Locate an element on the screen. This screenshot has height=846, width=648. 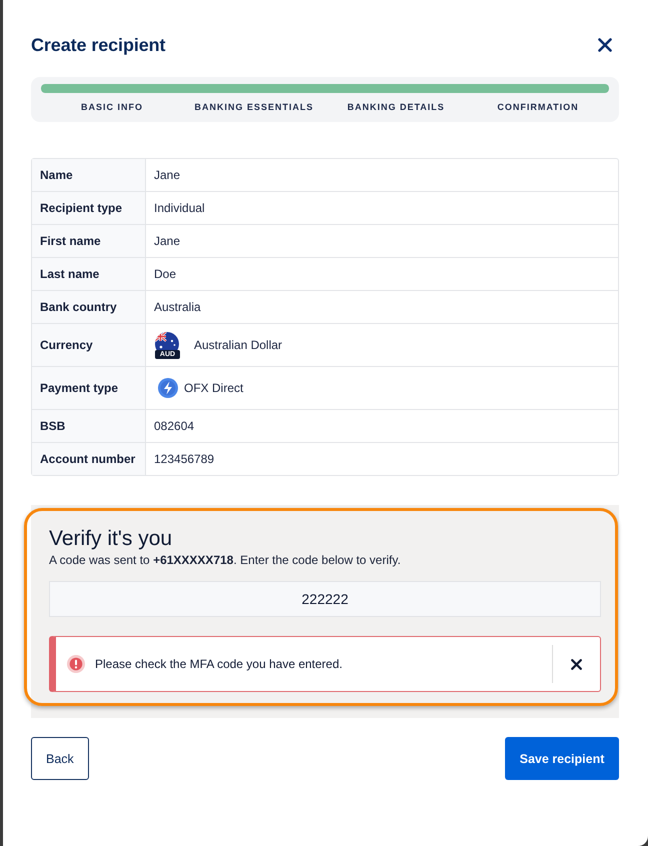
table-label-cell: Last name is located at coordinates (89, 274).